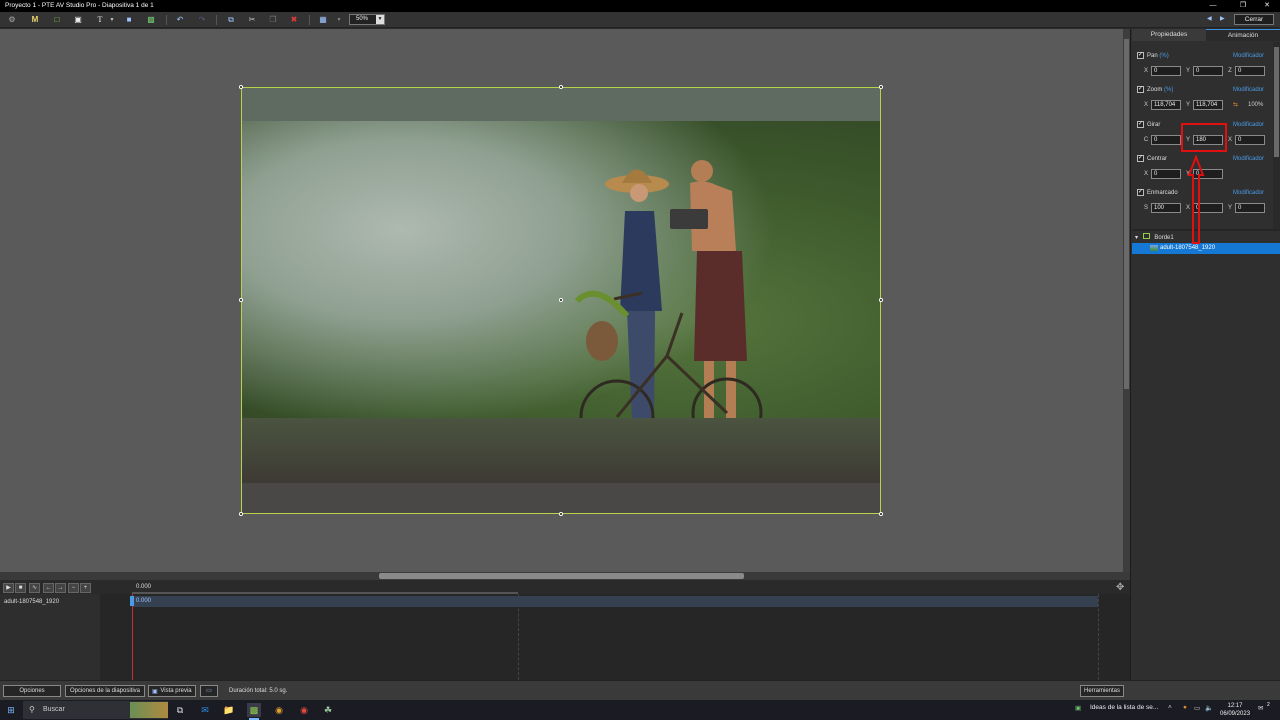 This screenshot has height=720, width=1280. What do you see at coordinates (1140, 89) in the screenshot?
I see `zoom-checkbox: ✓` at bounding box center [1140, 89].